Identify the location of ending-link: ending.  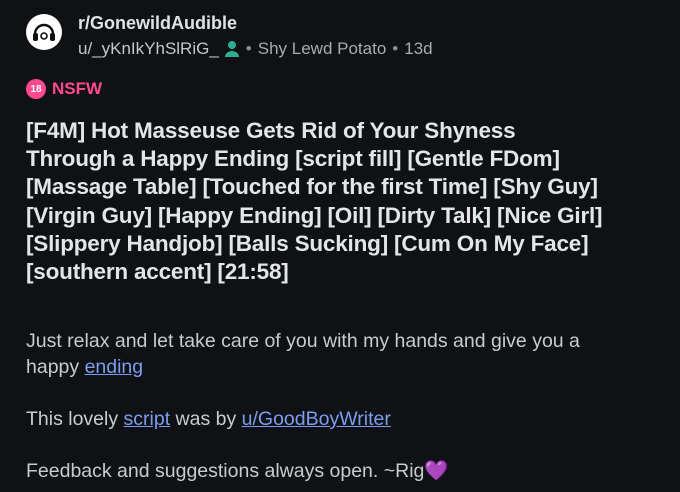
(114, 367).